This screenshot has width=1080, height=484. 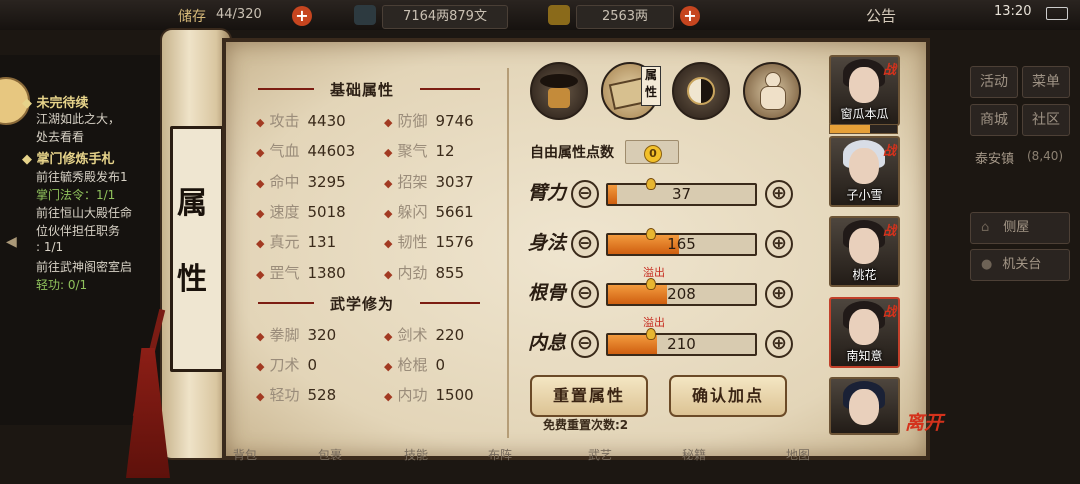 I want to click on team-member: 战子小雪, so click(x=864, y=171).